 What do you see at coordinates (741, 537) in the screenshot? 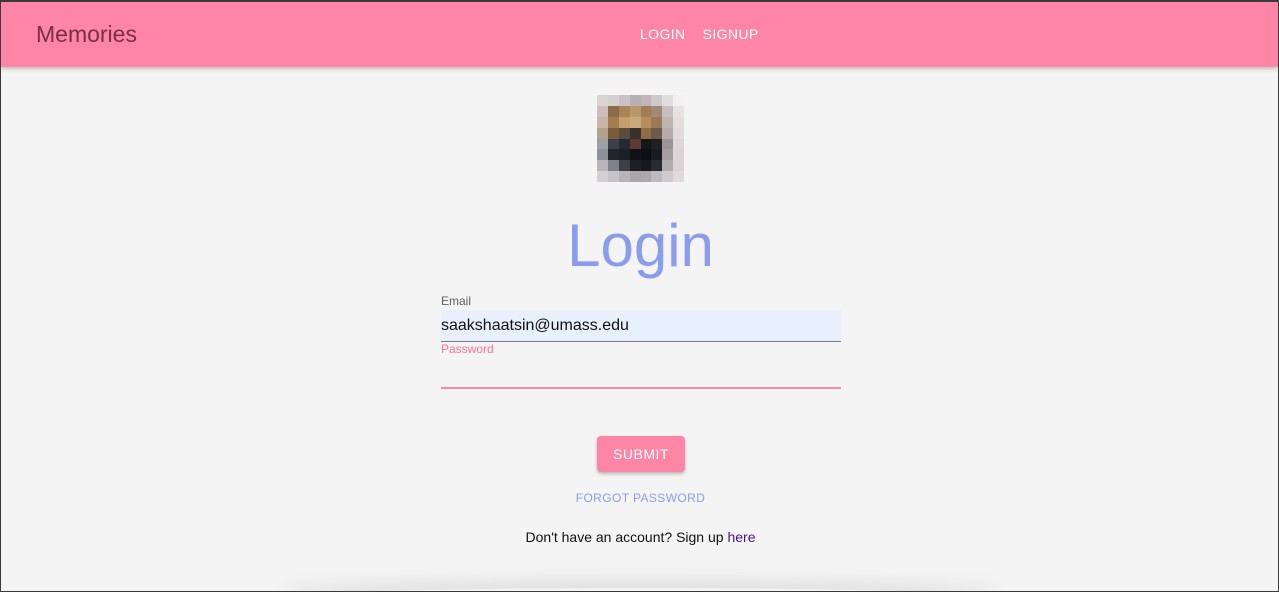
I see `signup-here-link: here` at bounding box center [741, 537].